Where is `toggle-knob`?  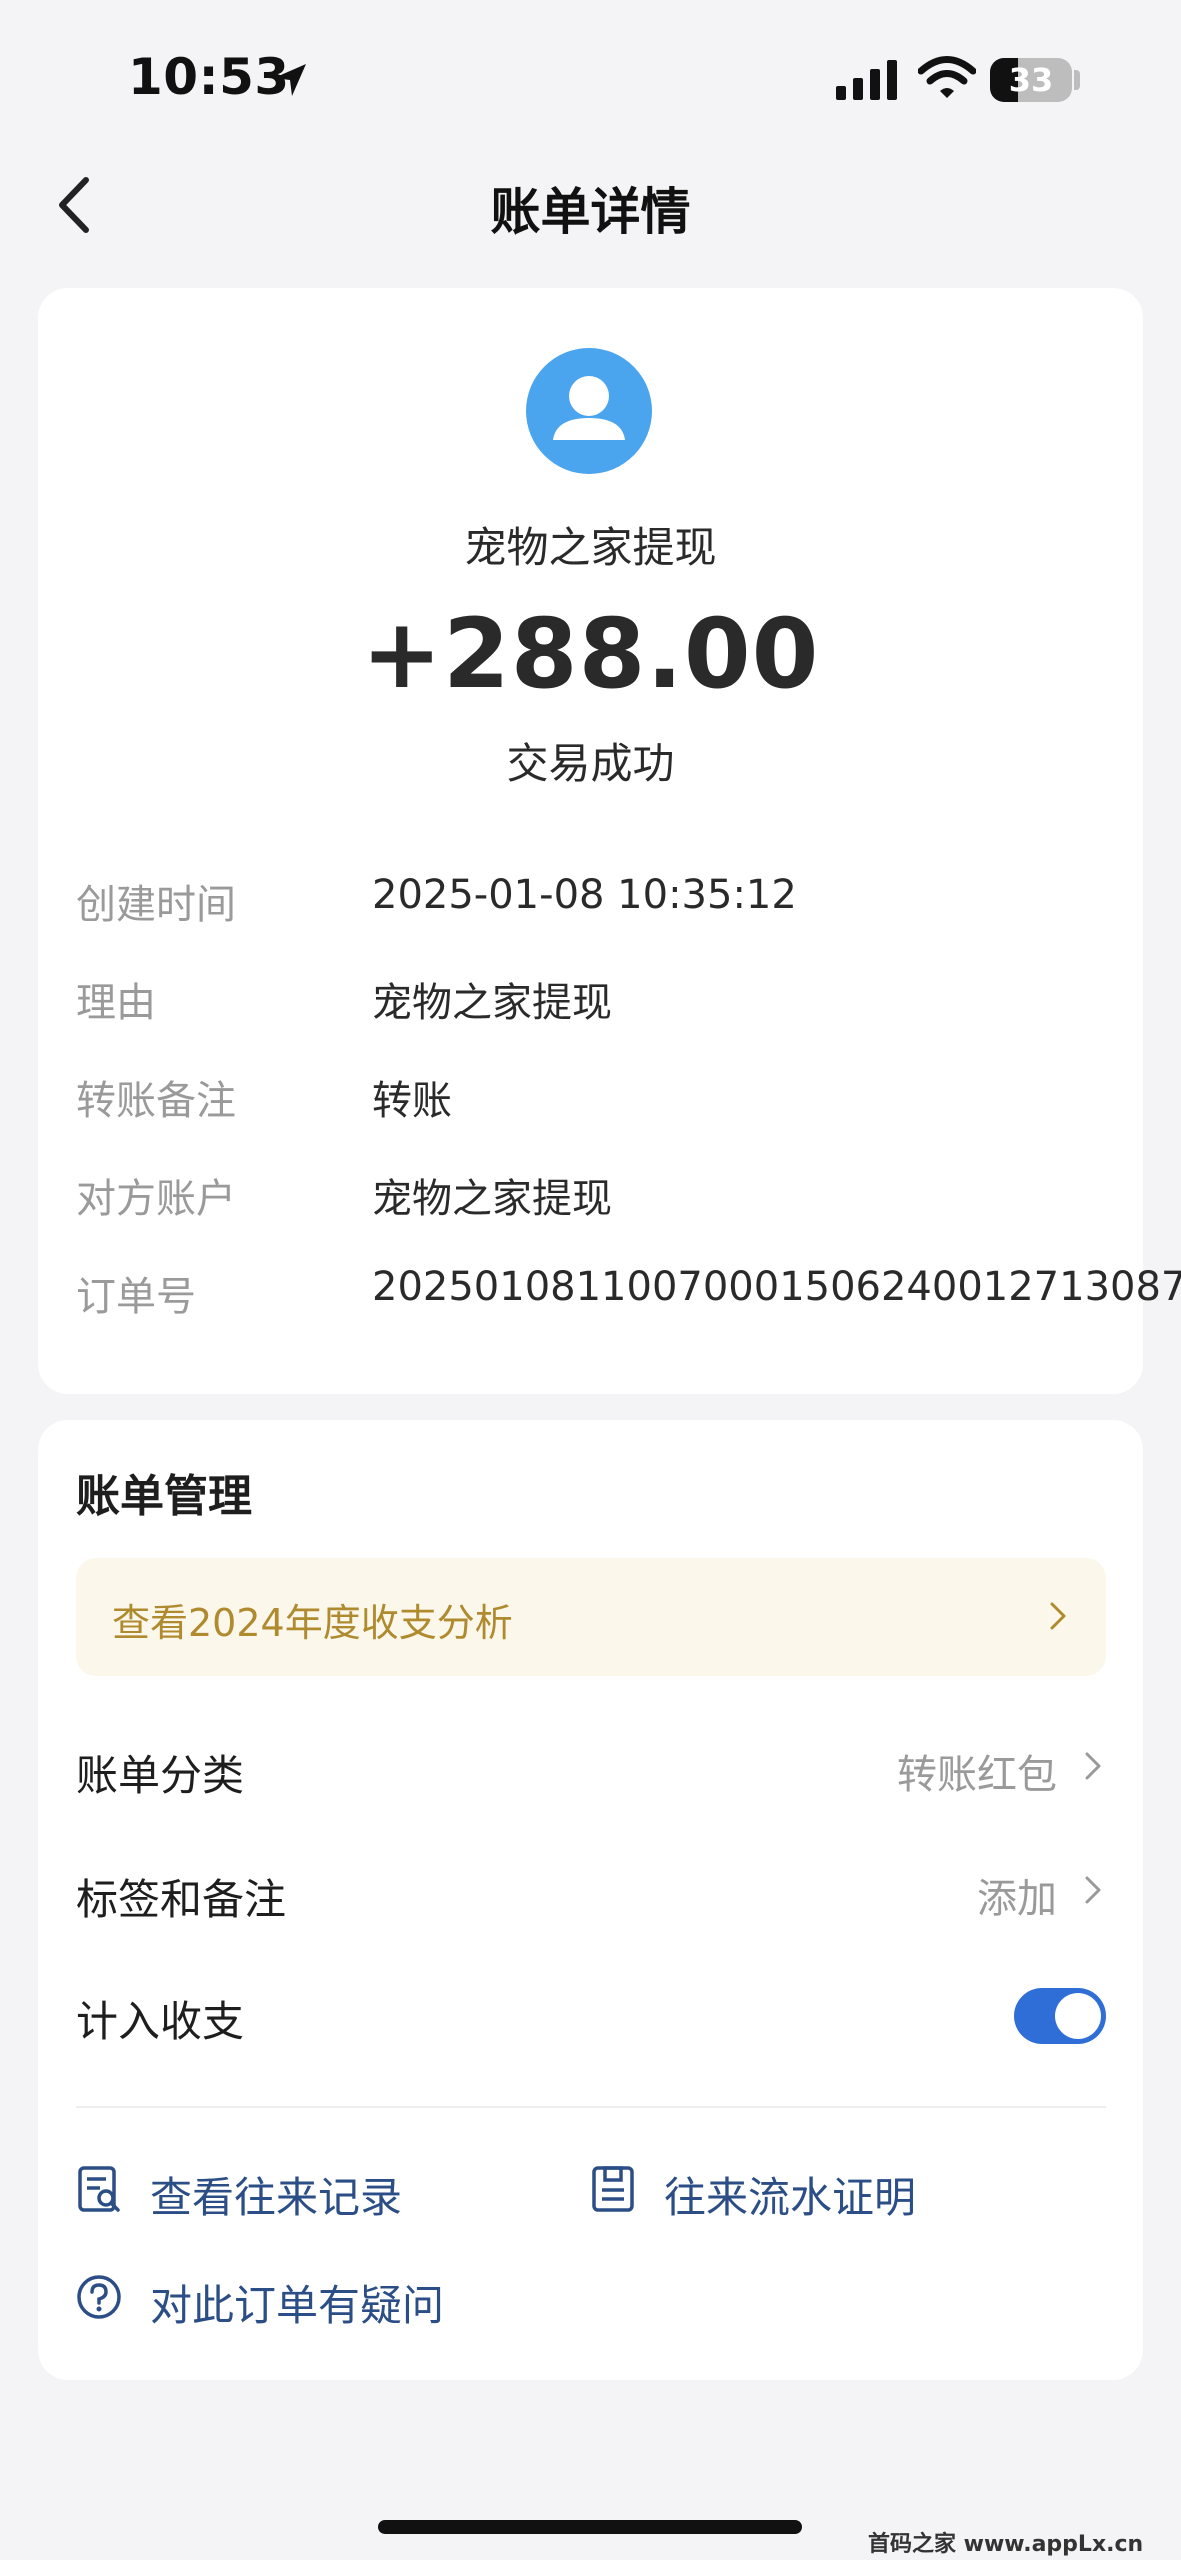
toggle-knob is located at coordinates (1078, 2016).